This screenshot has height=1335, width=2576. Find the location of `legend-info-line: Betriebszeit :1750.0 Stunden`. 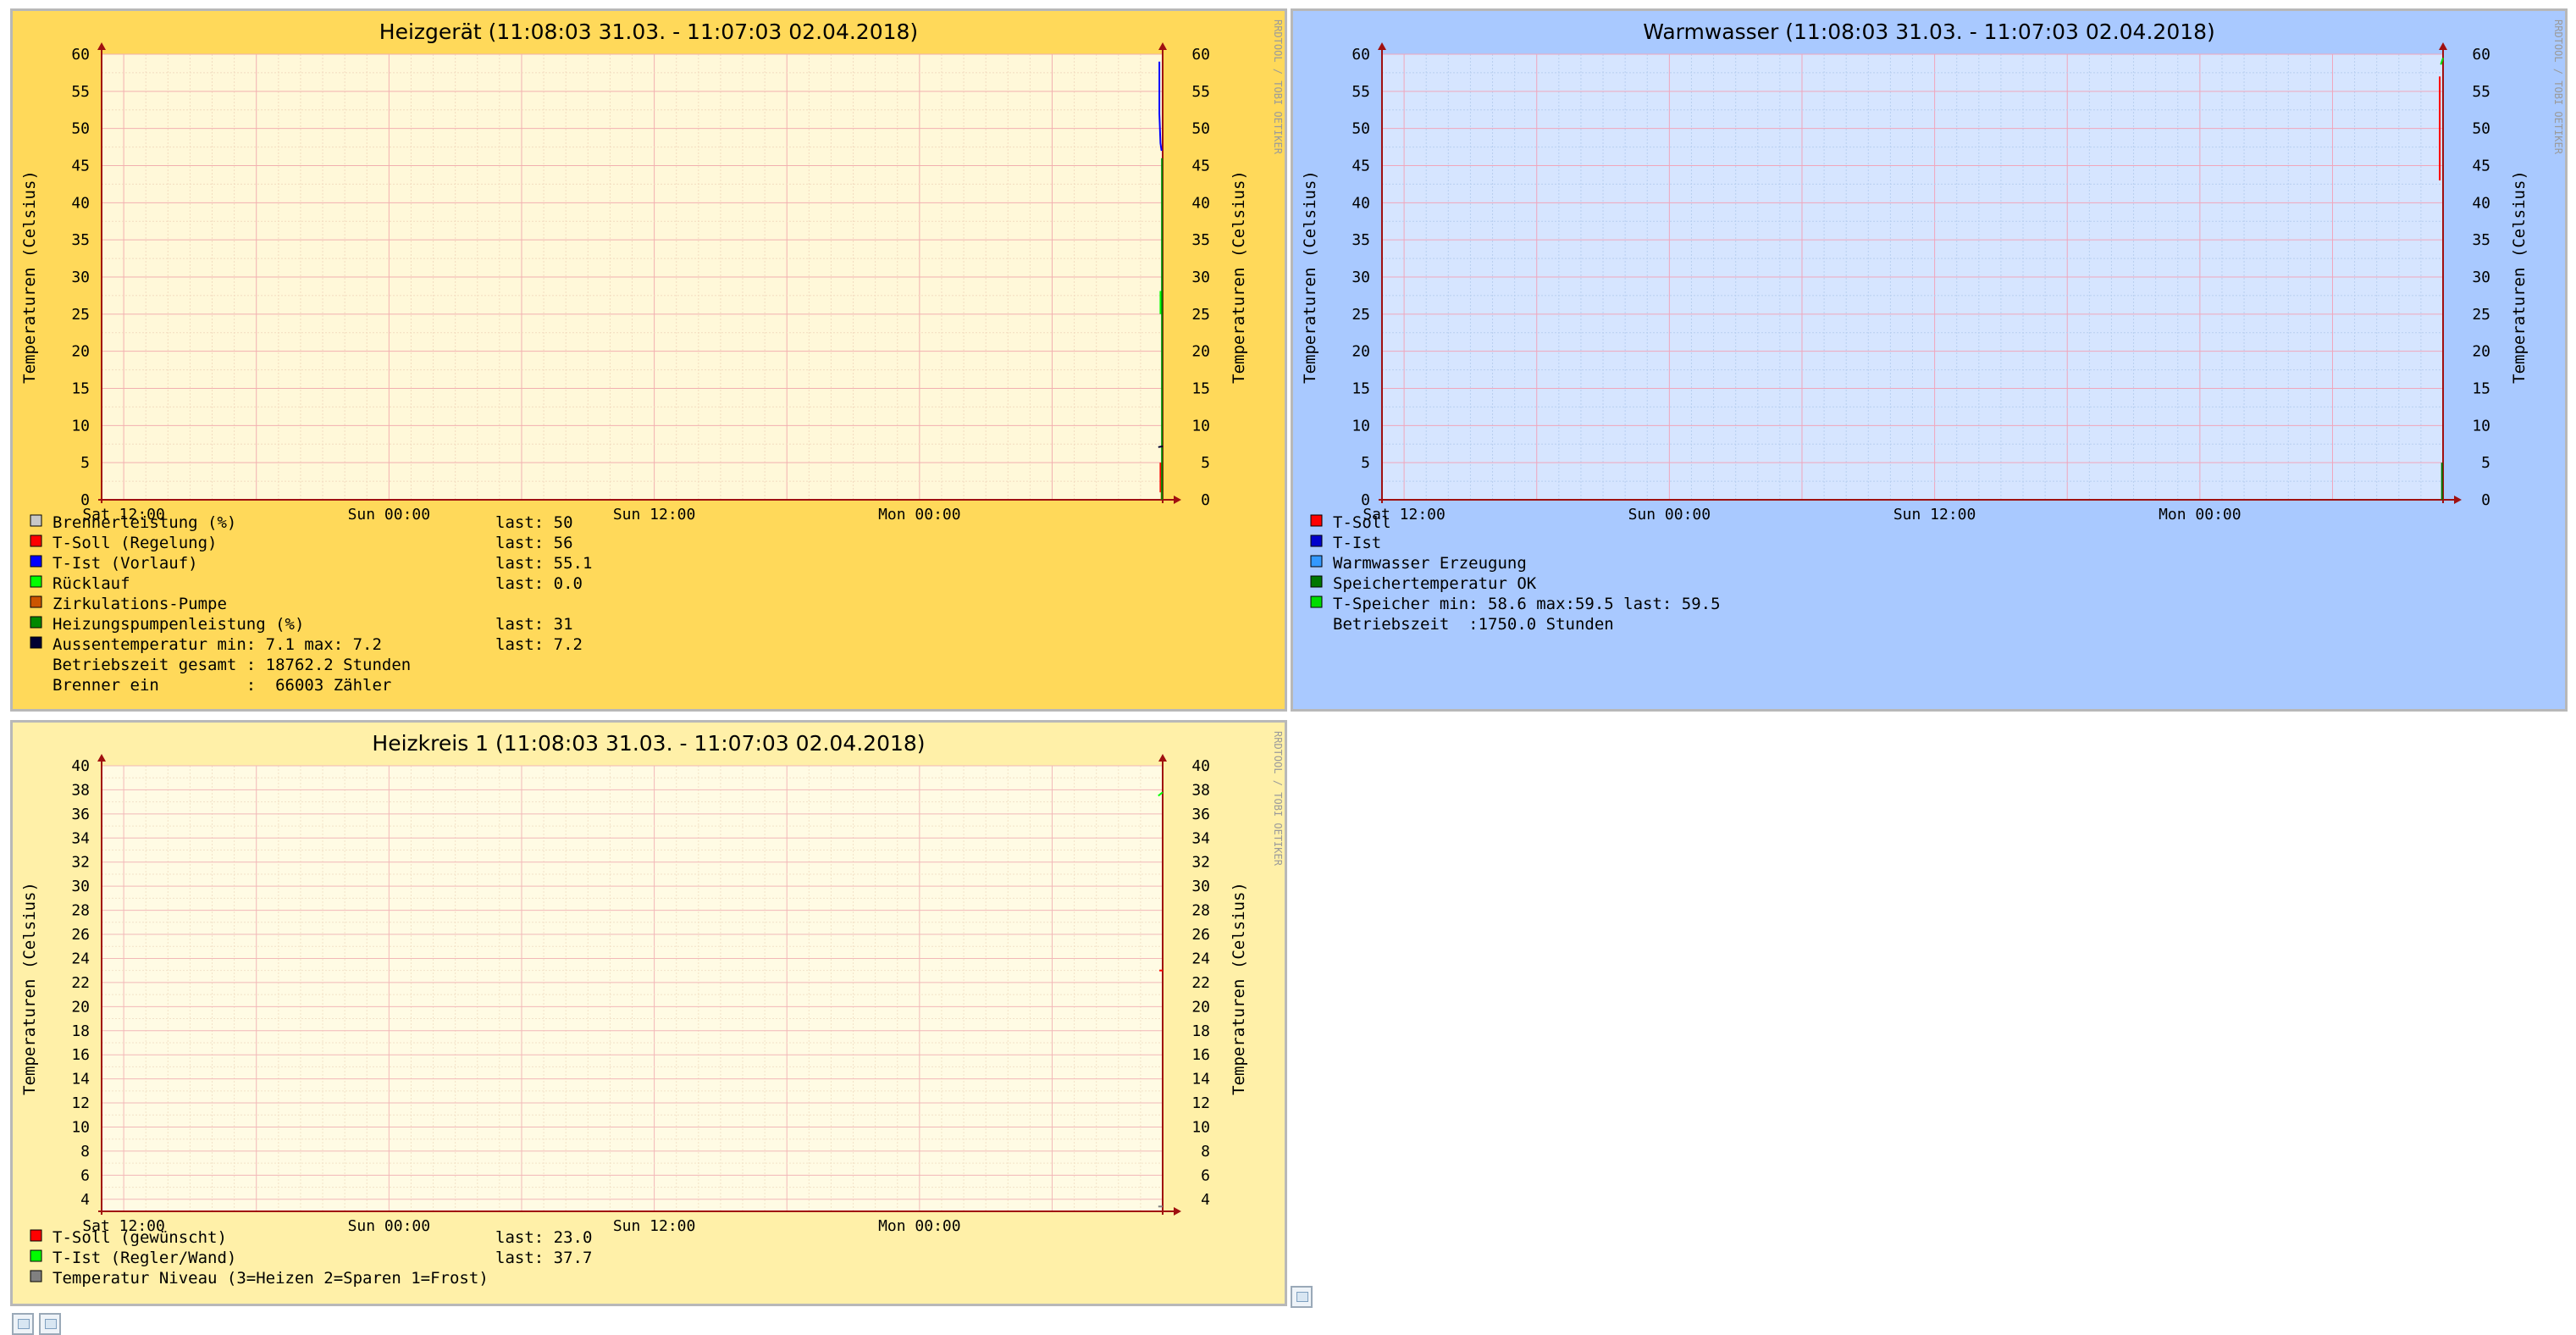

legend-info-line: Betriebszeit :1750.0 Stunden is located at coordinates (1473, 624).